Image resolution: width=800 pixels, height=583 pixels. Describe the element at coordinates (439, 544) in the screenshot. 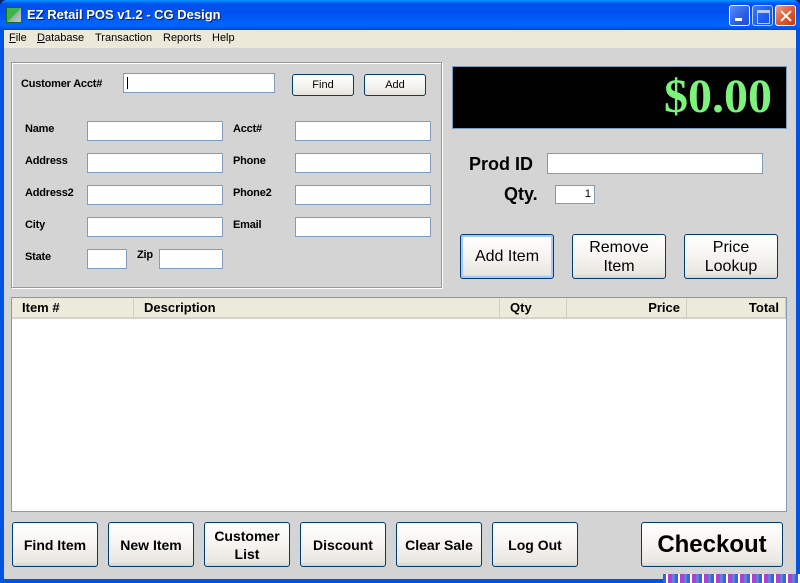

I see `clear-sale-button: Clear Sale` at that location.